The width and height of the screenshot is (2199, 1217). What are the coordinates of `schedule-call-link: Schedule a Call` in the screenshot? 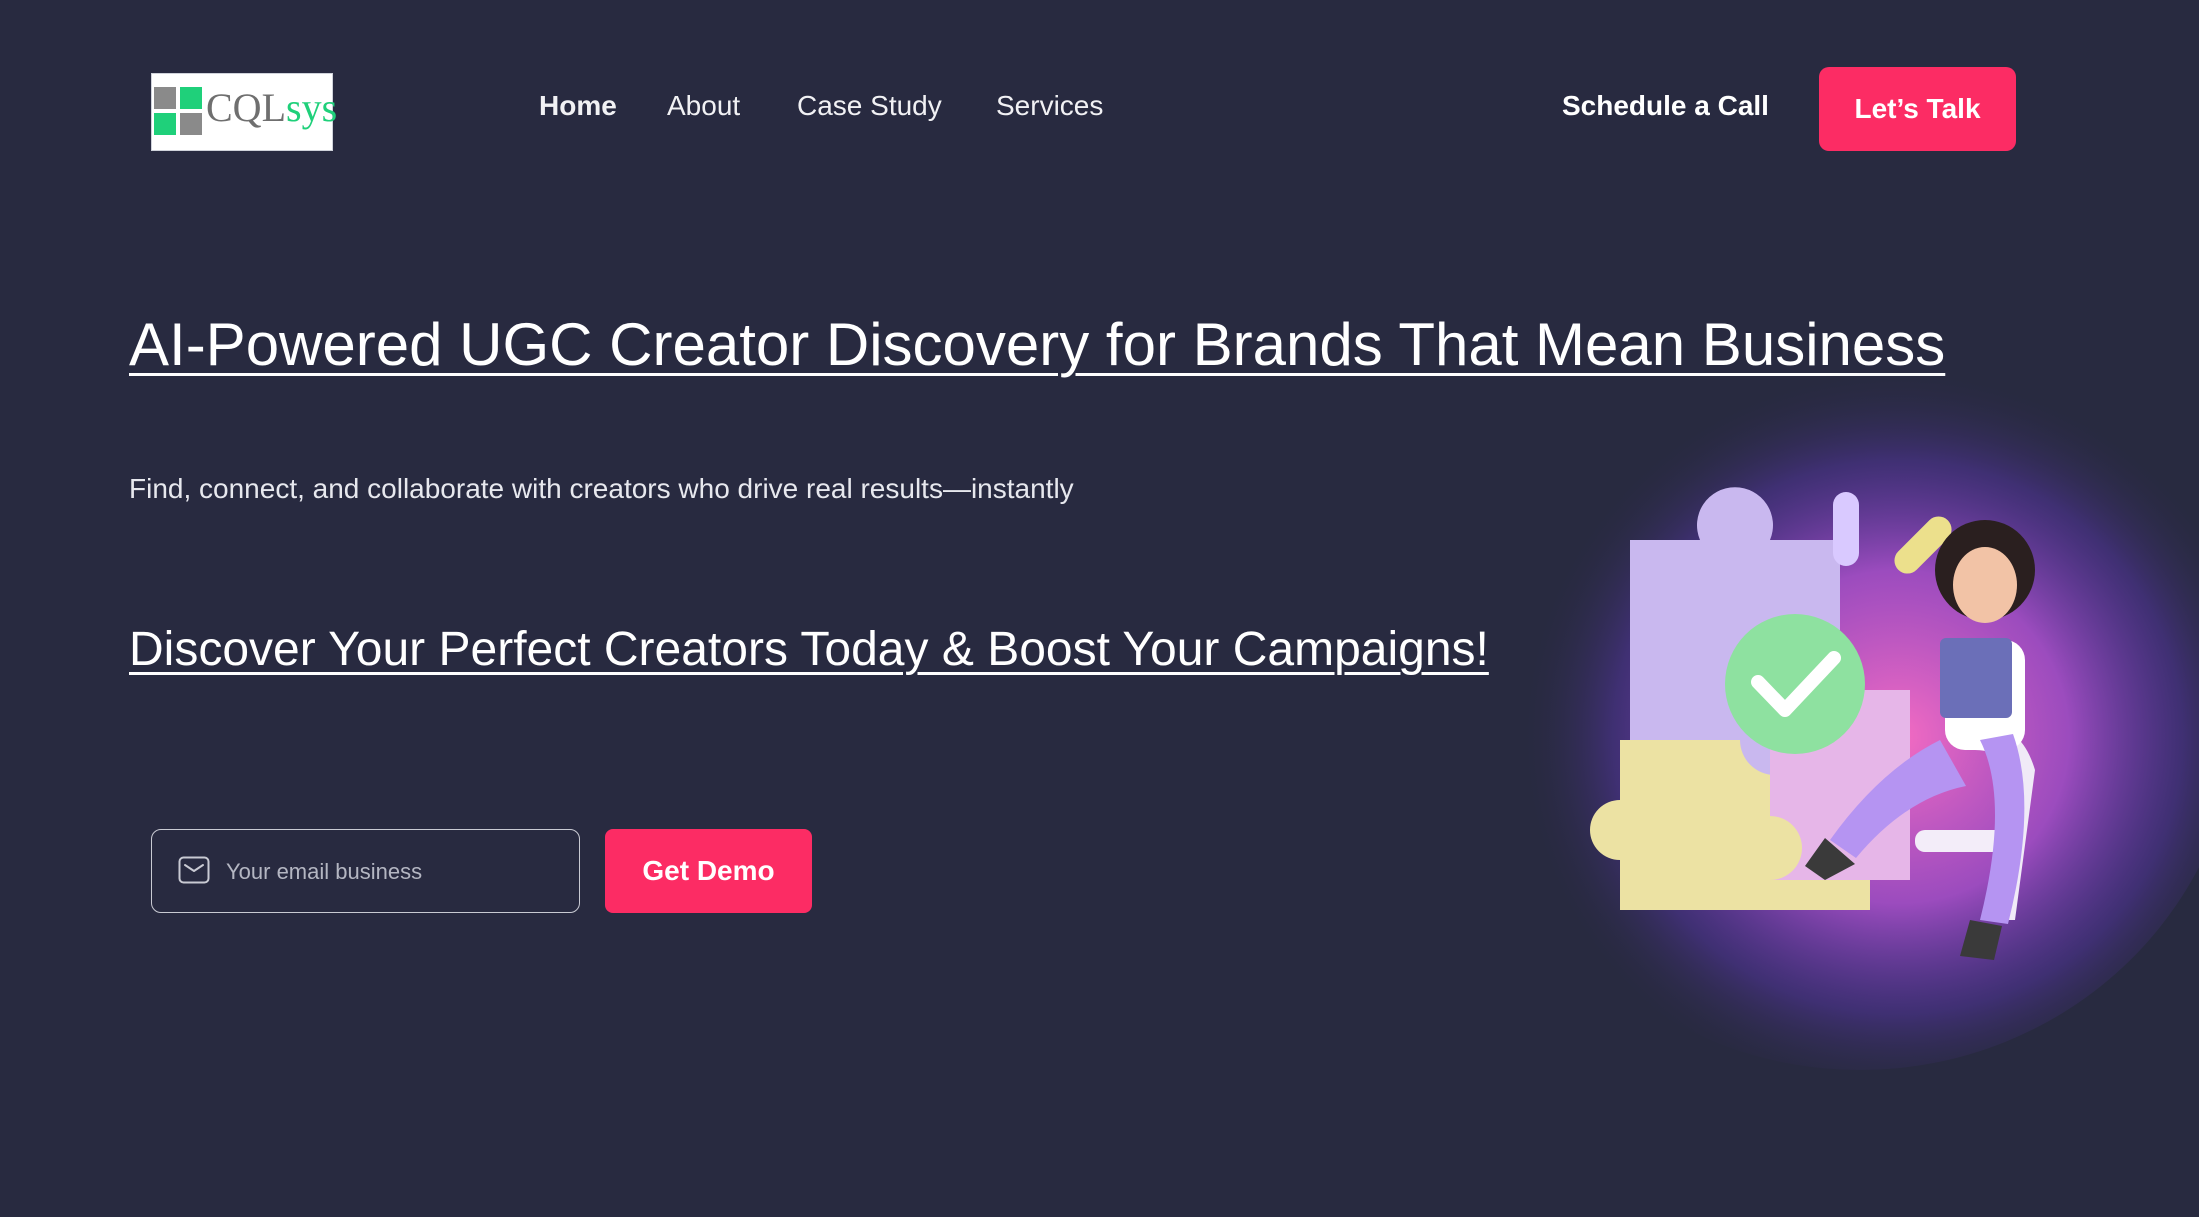 It's located at (1665, 106).